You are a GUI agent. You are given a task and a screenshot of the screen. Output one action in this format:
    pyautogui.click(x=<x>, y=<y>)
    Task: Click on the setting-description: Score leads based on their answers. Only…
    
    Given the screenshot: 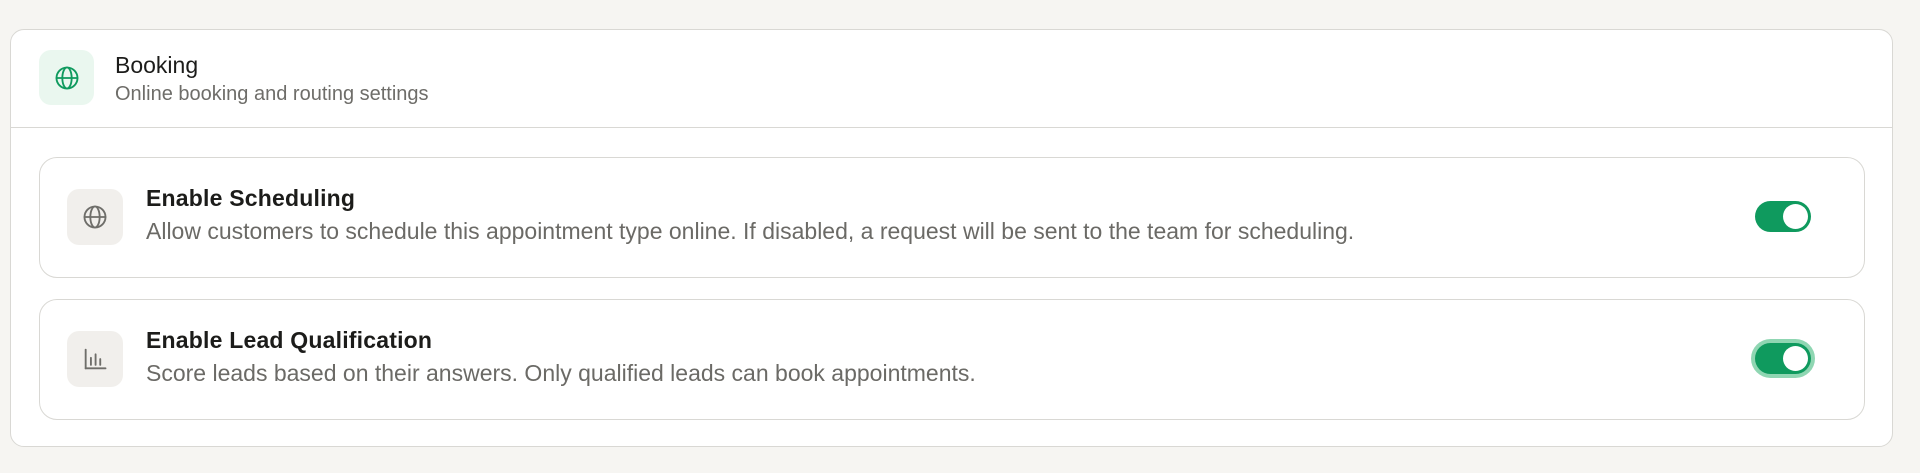 What is the action you would take?
    pyautogui.click(x=561, y=373)
    